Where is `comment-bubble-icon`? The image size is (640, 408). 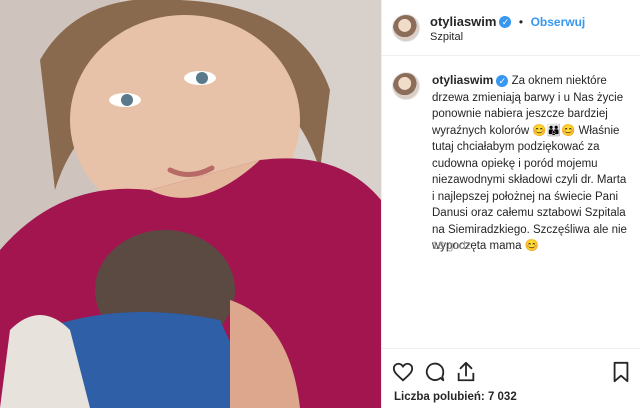 comment-bubble-icon is located at coordinates (435, 372).